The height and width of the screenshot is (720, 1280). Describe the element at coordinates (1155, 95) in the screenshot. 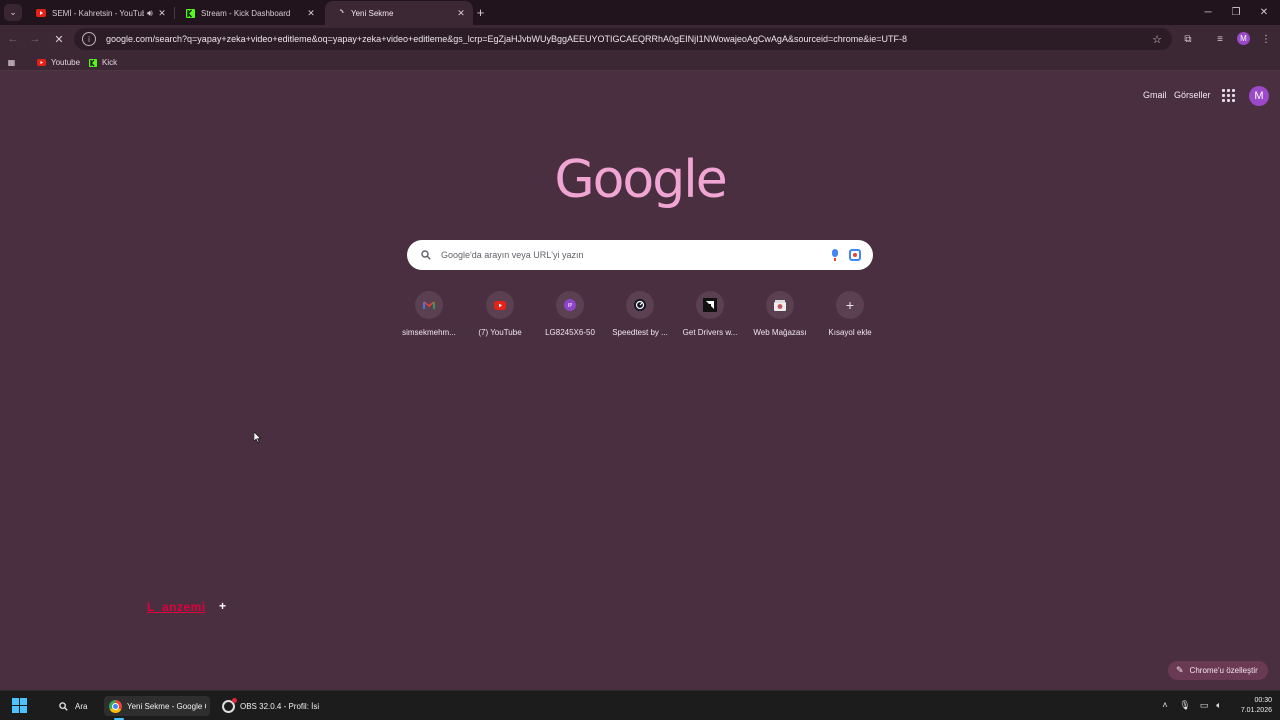

I see `gmail-link: Gmail` at that location.